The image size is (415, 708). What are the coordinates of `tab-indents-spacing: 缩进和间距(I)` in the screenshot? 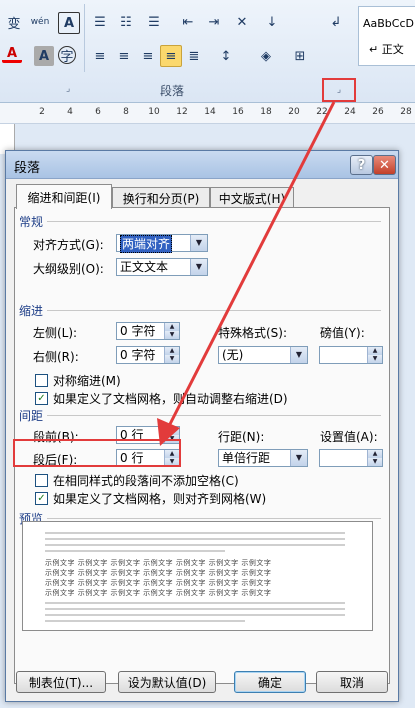 It's located at (64, 196).